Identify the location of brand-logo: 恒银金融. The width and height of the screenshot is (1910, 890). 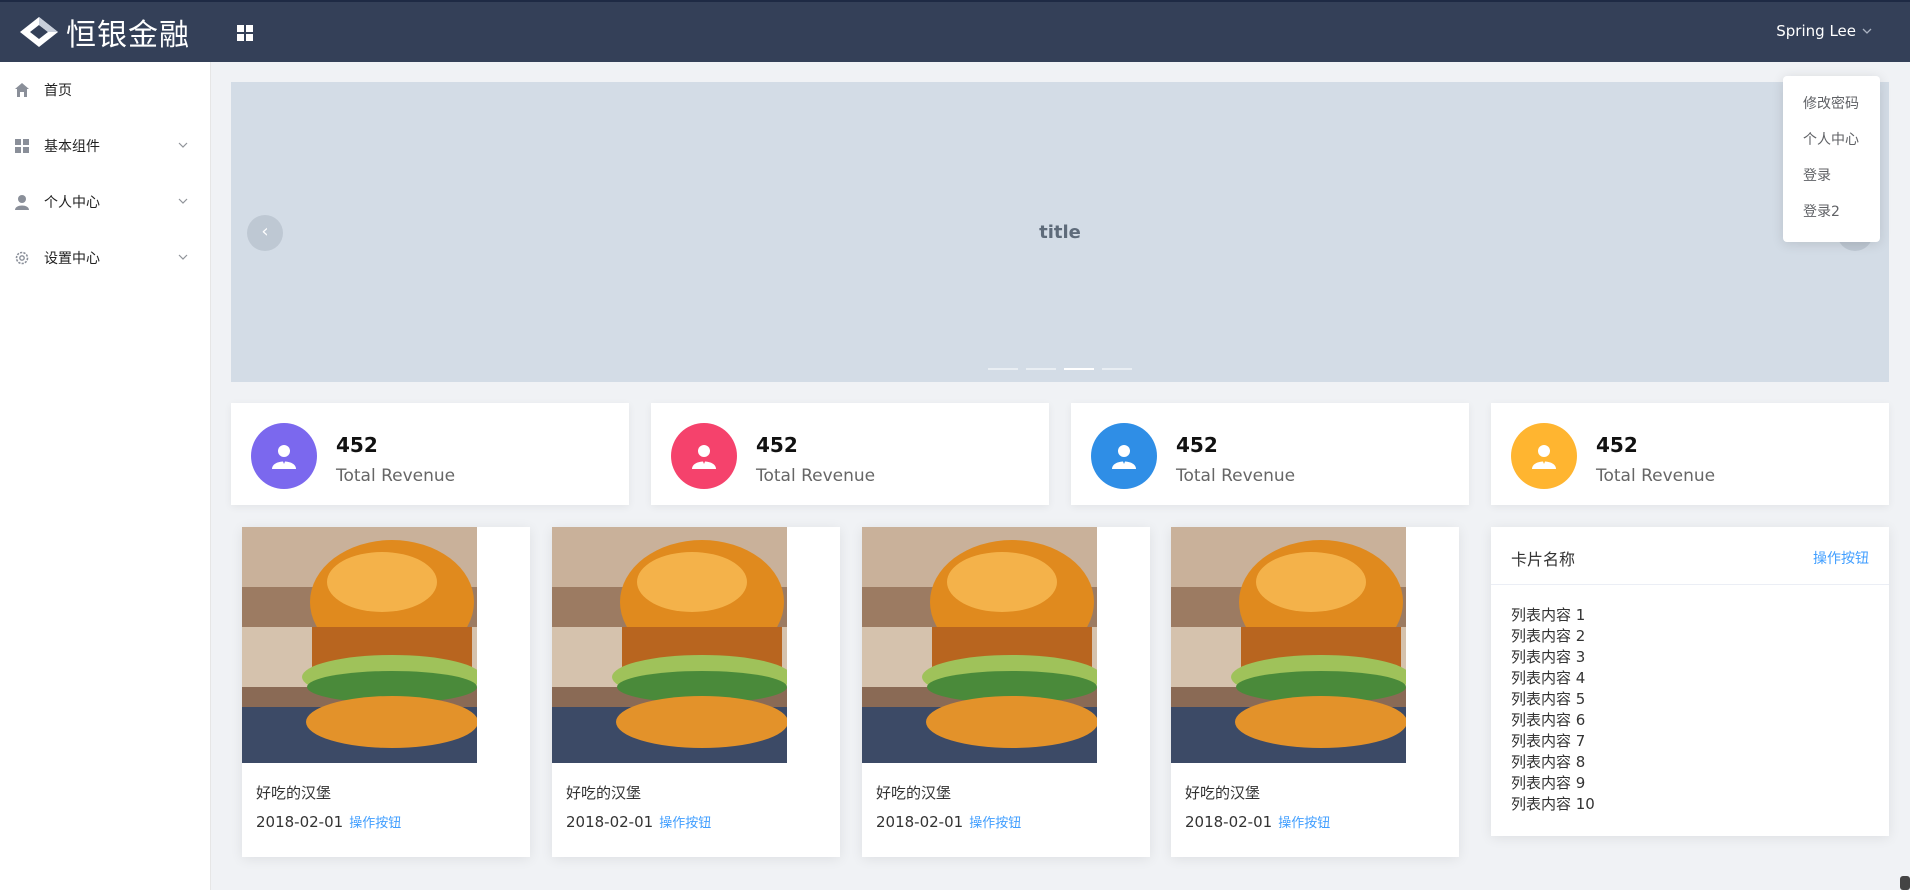
(104, 33).